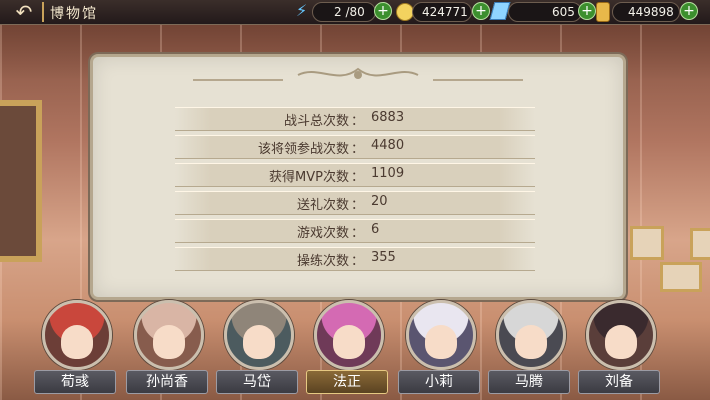 The image size is (710, 400). I want to click on ornament-line-right, so click(478, 80).